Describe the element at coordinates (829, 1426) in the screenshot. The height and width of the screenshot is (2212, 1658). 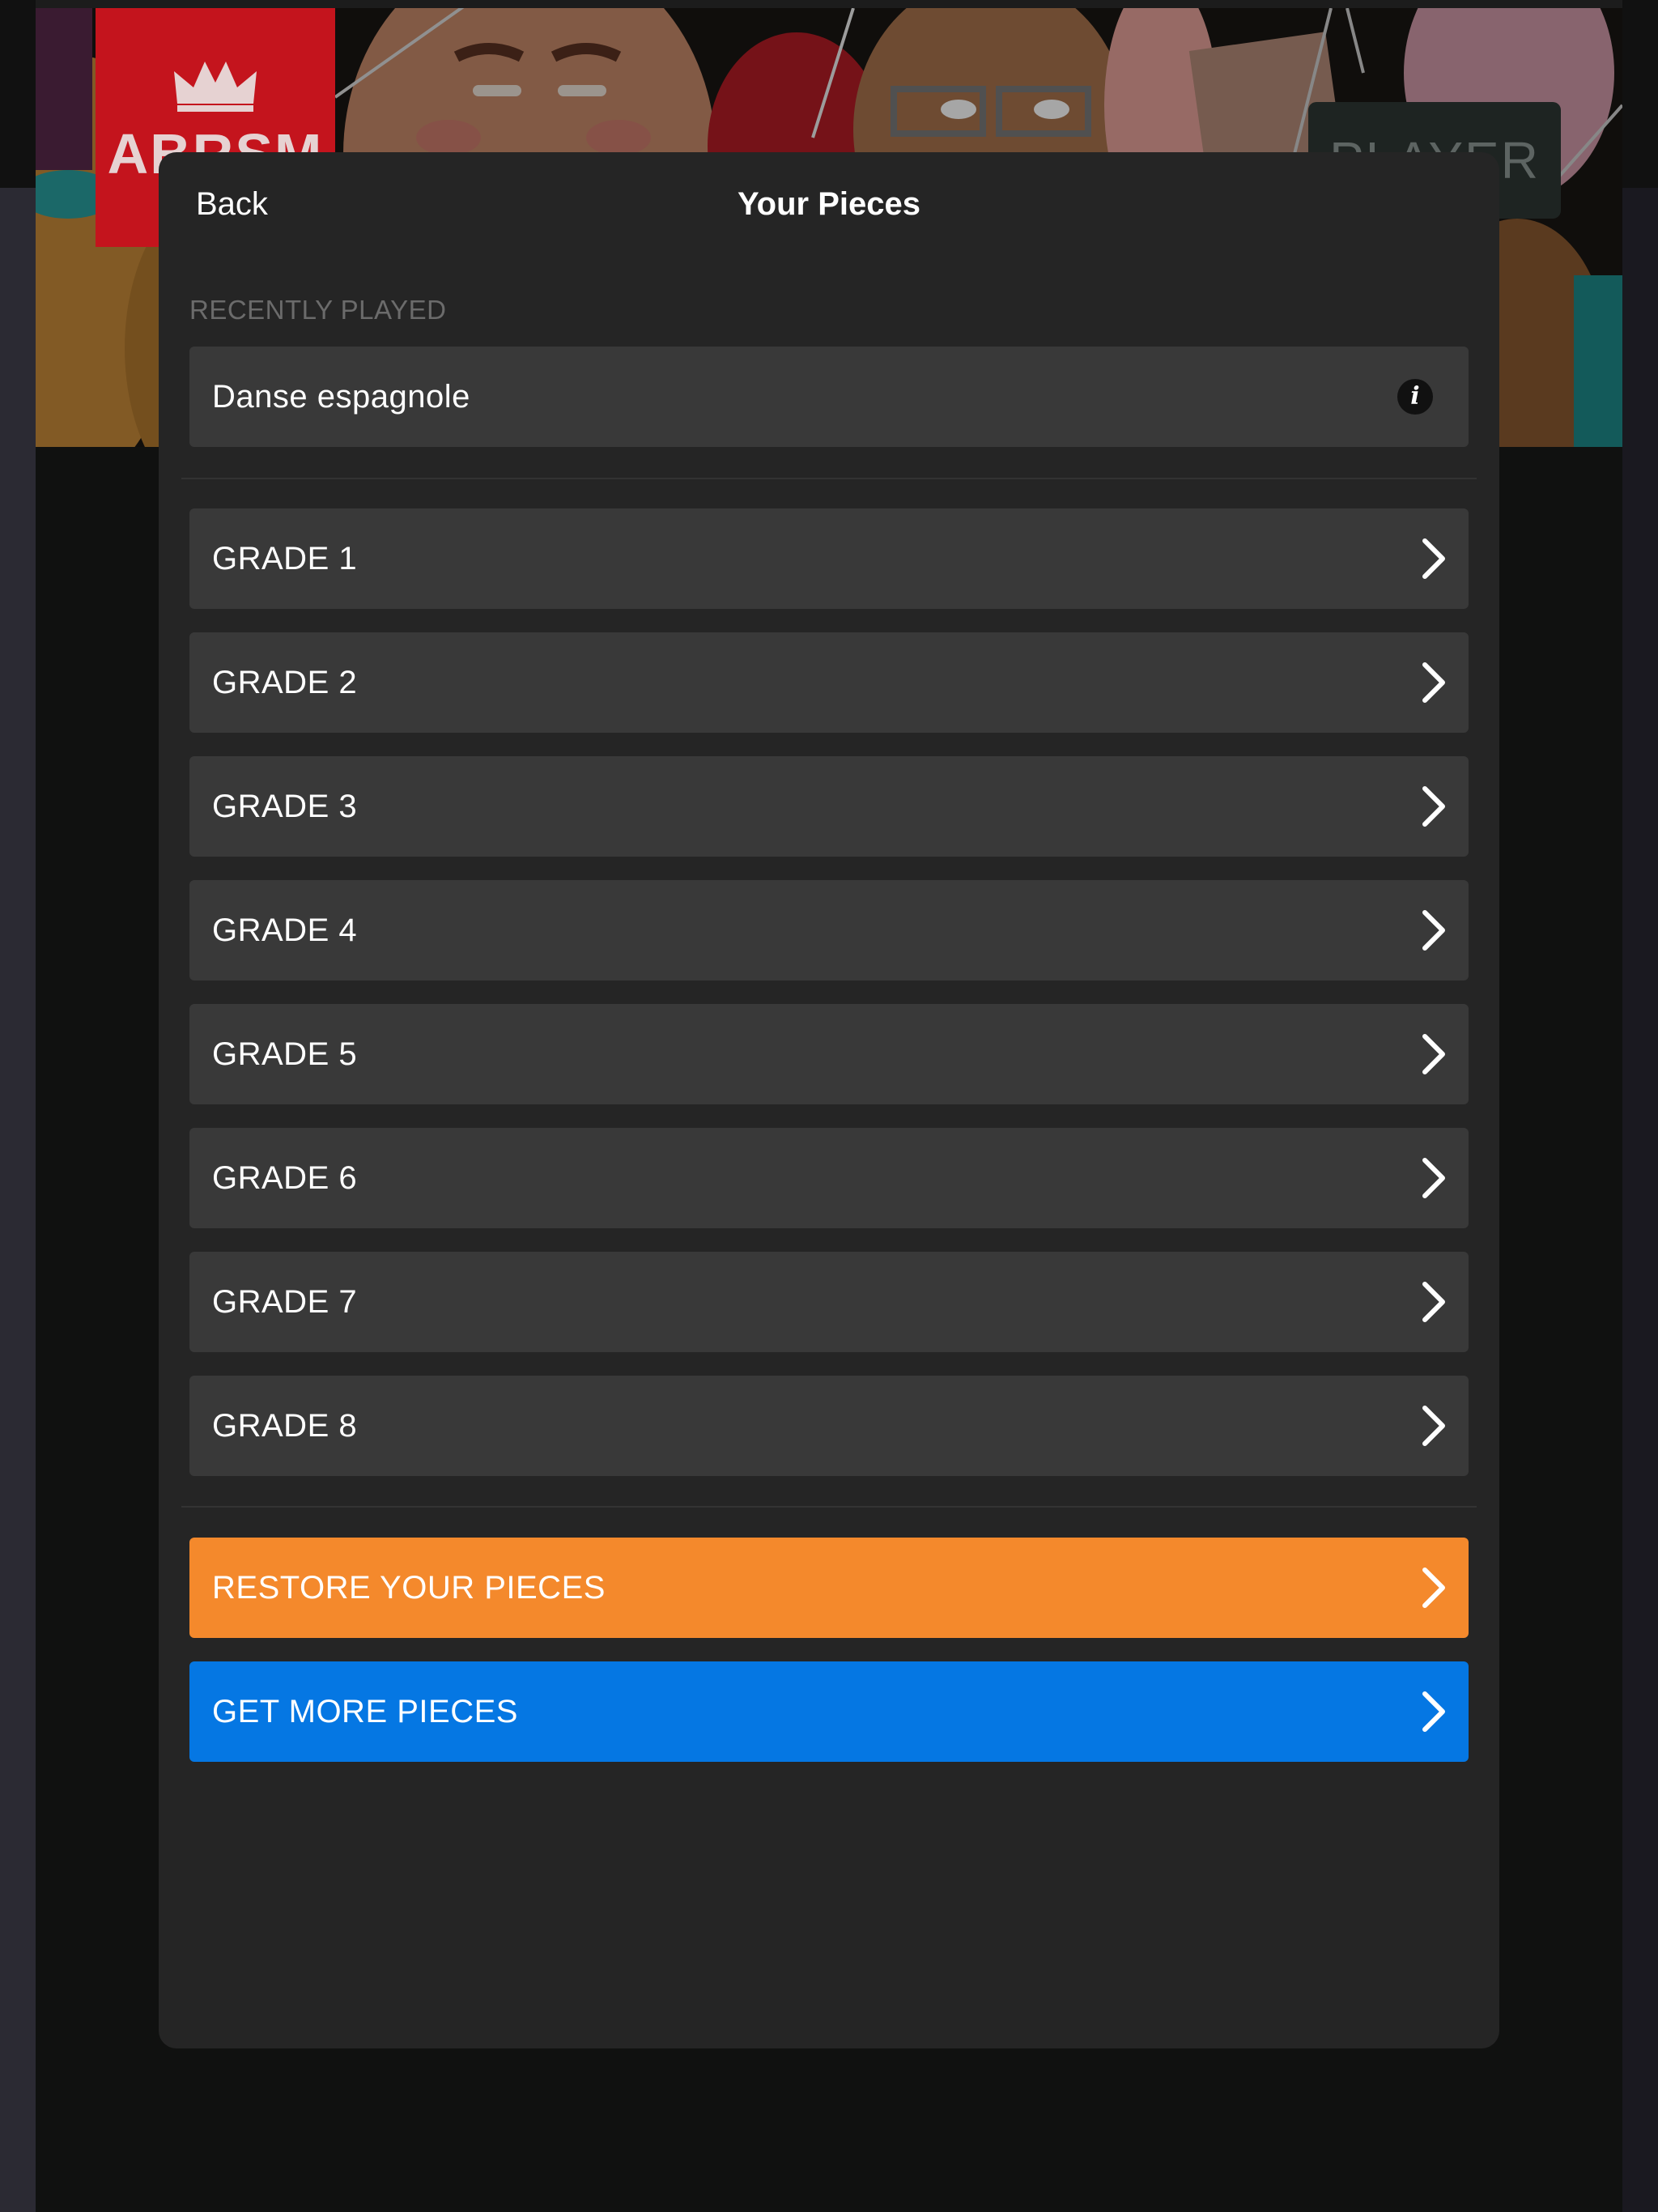
I see `grade-row-8: GRADE 8` at that location.